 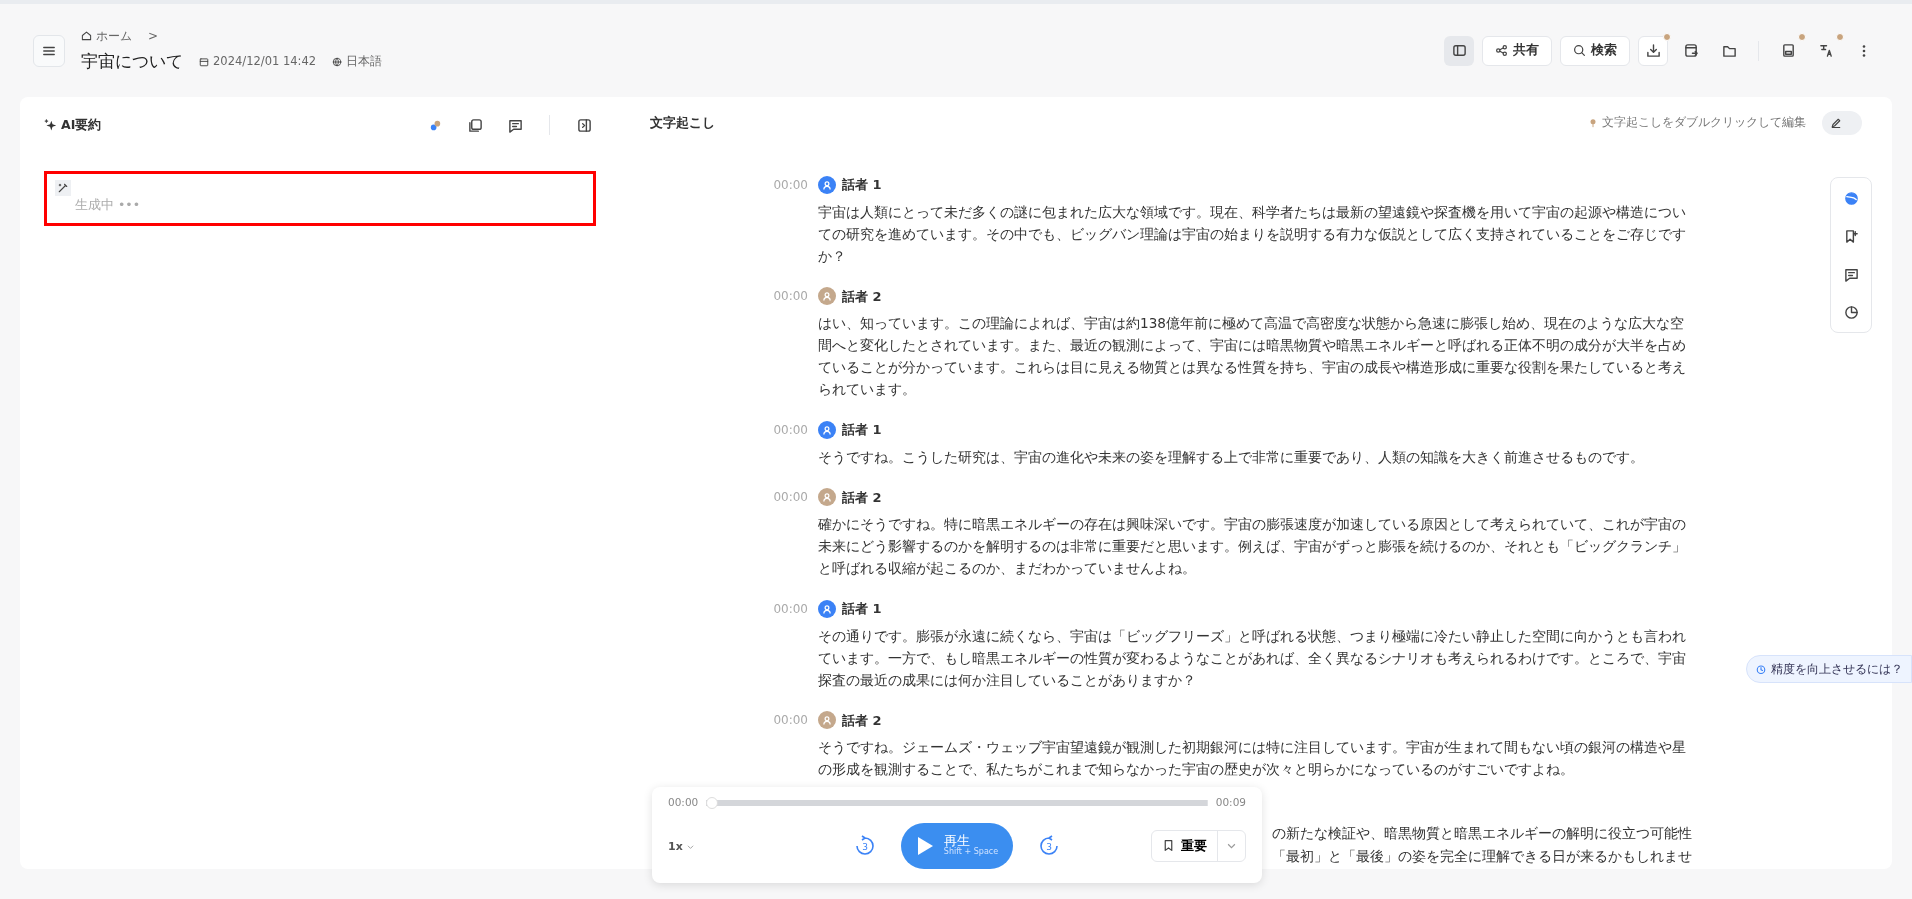 What do you see at coordinates (1252, 758) in the screenshot?
I see `transcript-text: そうですね。ジェームズ・ウェッブ宇宙望遠鏡が観測した初期銀河には特に注目しています。宇宙が生まれて間もない頃の銀河の構造や星の形成を観測することで、私たちがこれまで知らなかった宇宙の歴史が次々と明らかになっているのがすごいですよね。` at bounding box center [1252, 758].